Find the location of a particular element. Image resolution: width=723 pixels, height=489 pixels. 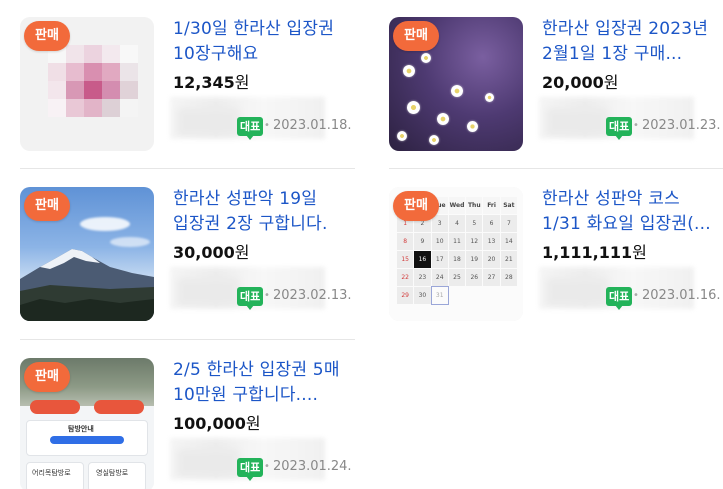

listing-price: 12,345원 is located at coordinates (211, 82).